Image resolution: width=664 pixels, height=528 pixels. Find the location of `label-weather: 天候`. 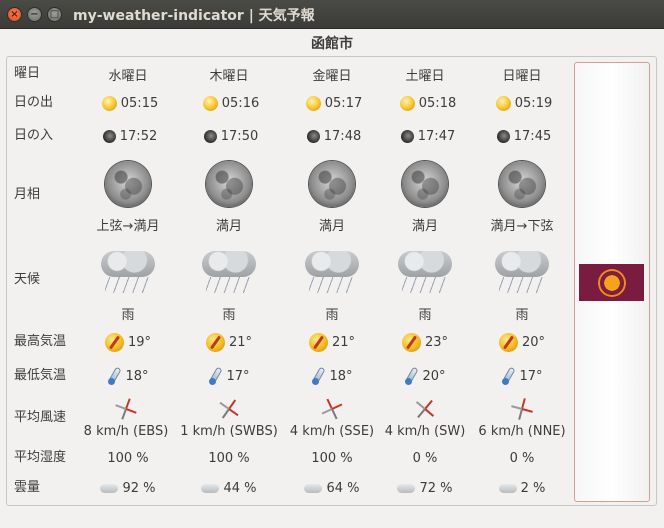

label-weather: 天候 is located at coordinates (27, 279).